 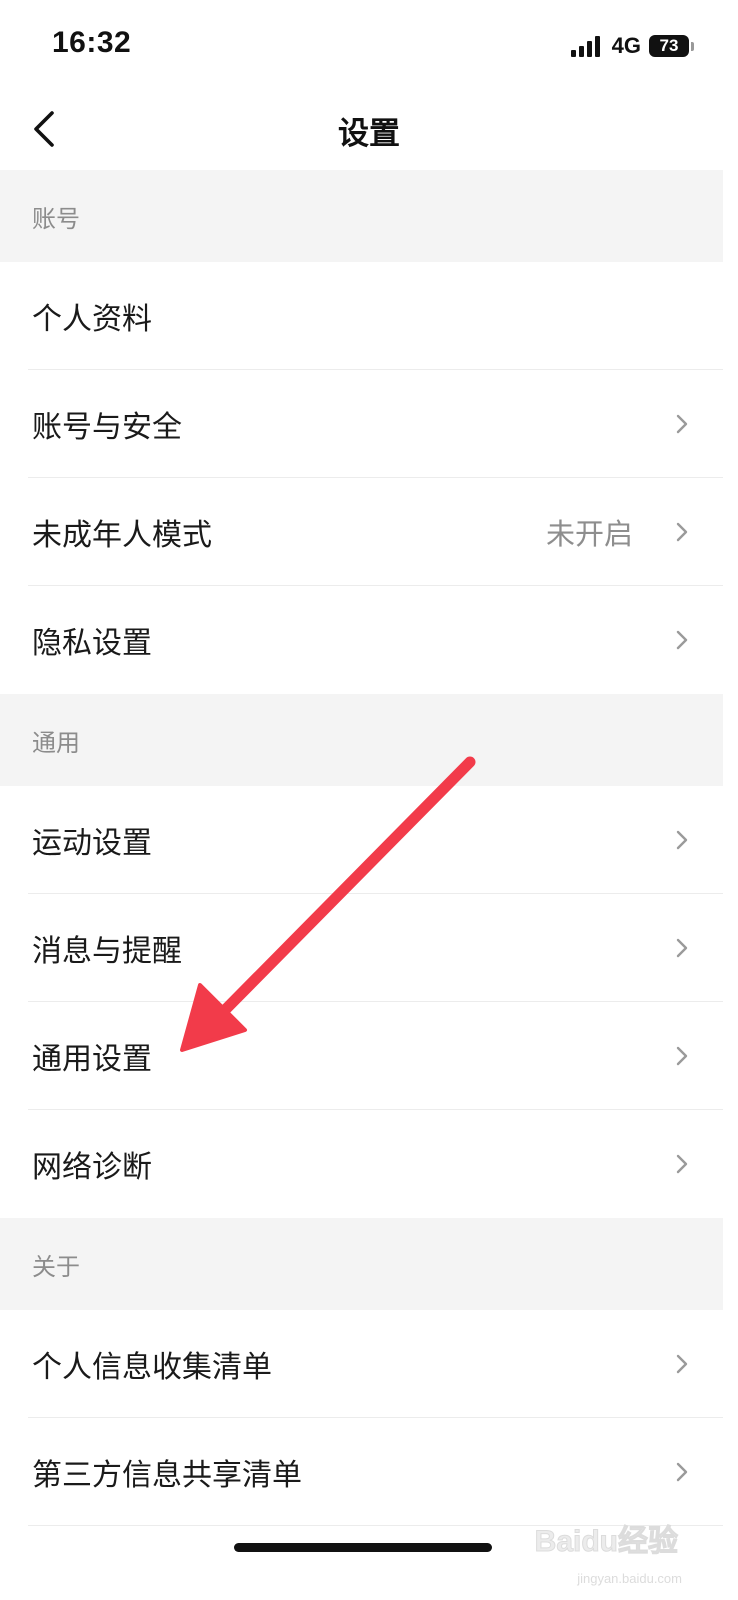 I want to click on settings-item-minor-mode: 未成年人模式 未开启, so click(x=361, y=532).